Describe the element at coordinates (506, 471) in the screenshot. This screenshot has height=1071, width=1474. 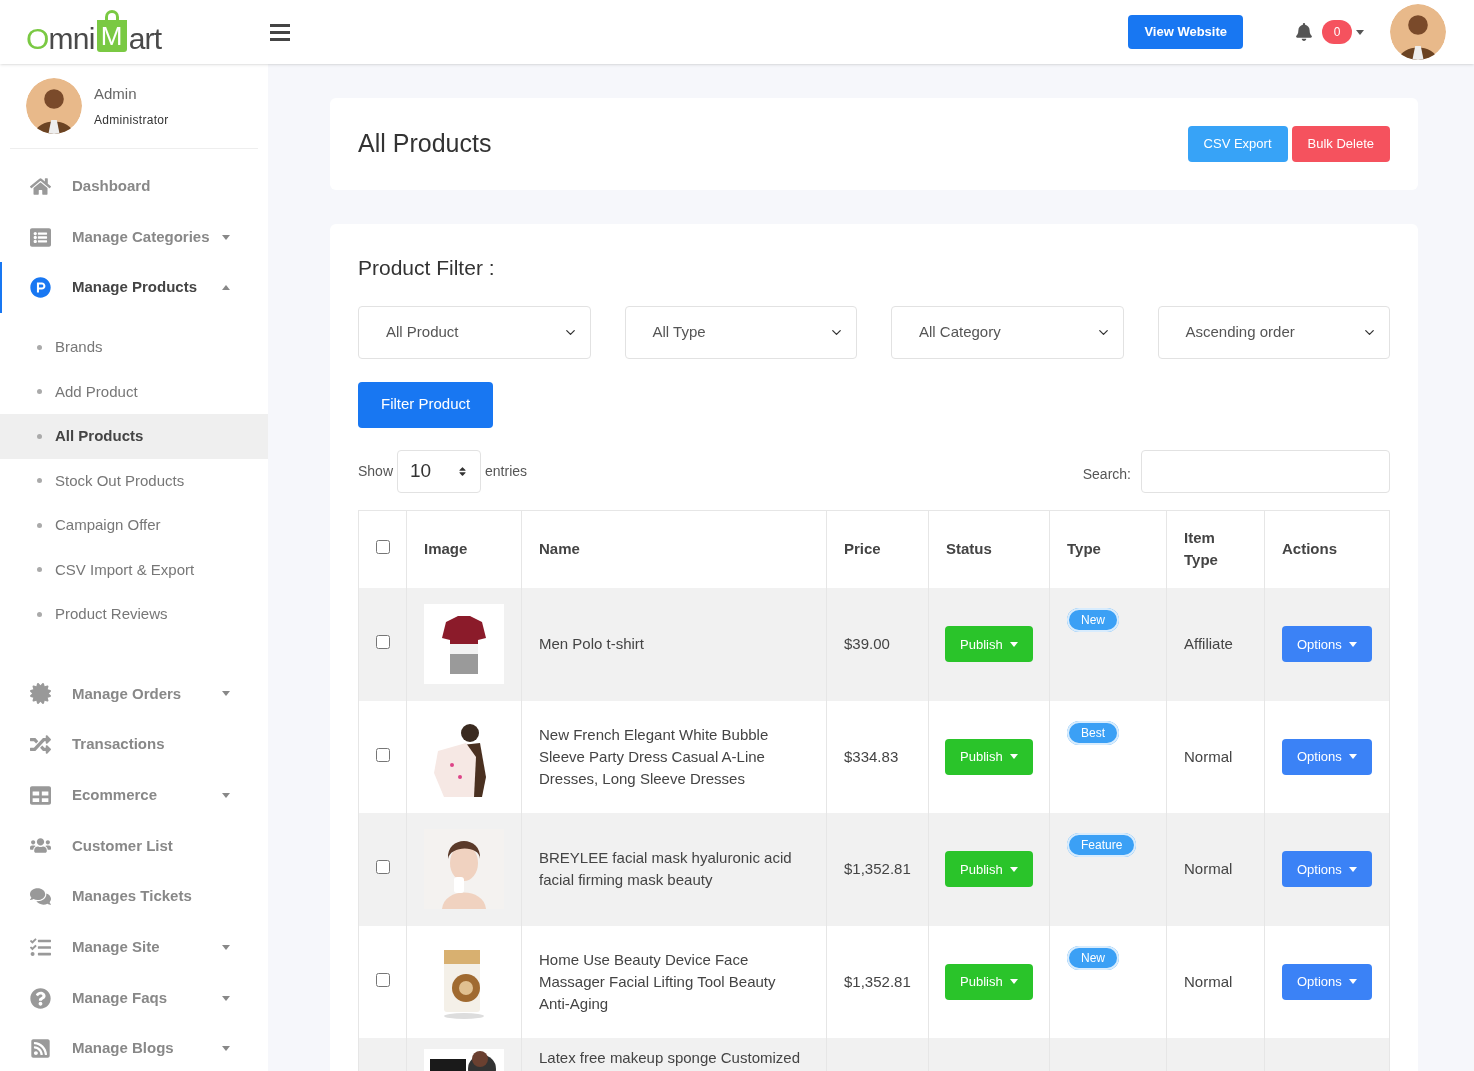
I see `entries-label: entries` at that location.